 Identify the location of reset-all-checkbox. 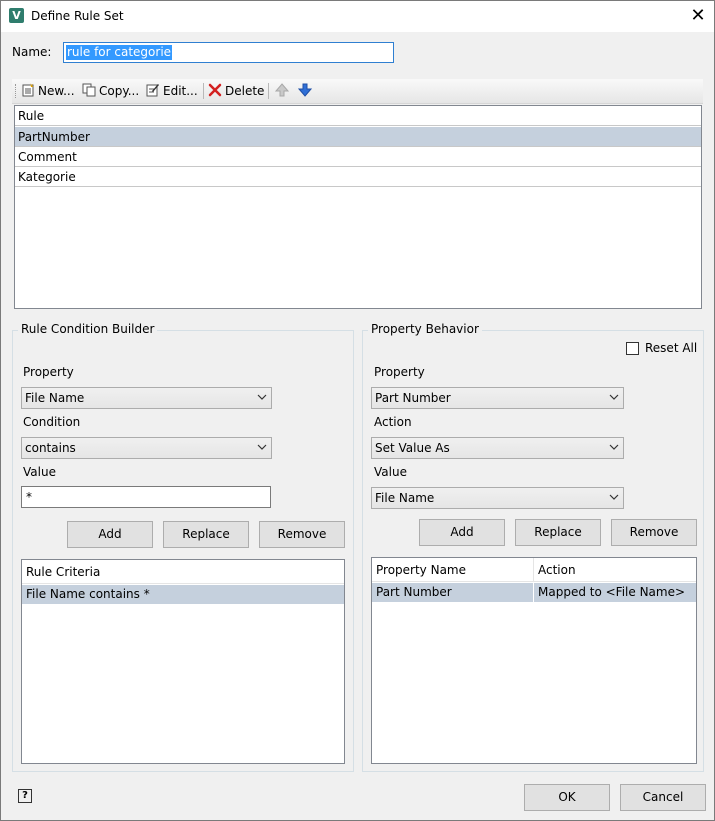
(632, 348).